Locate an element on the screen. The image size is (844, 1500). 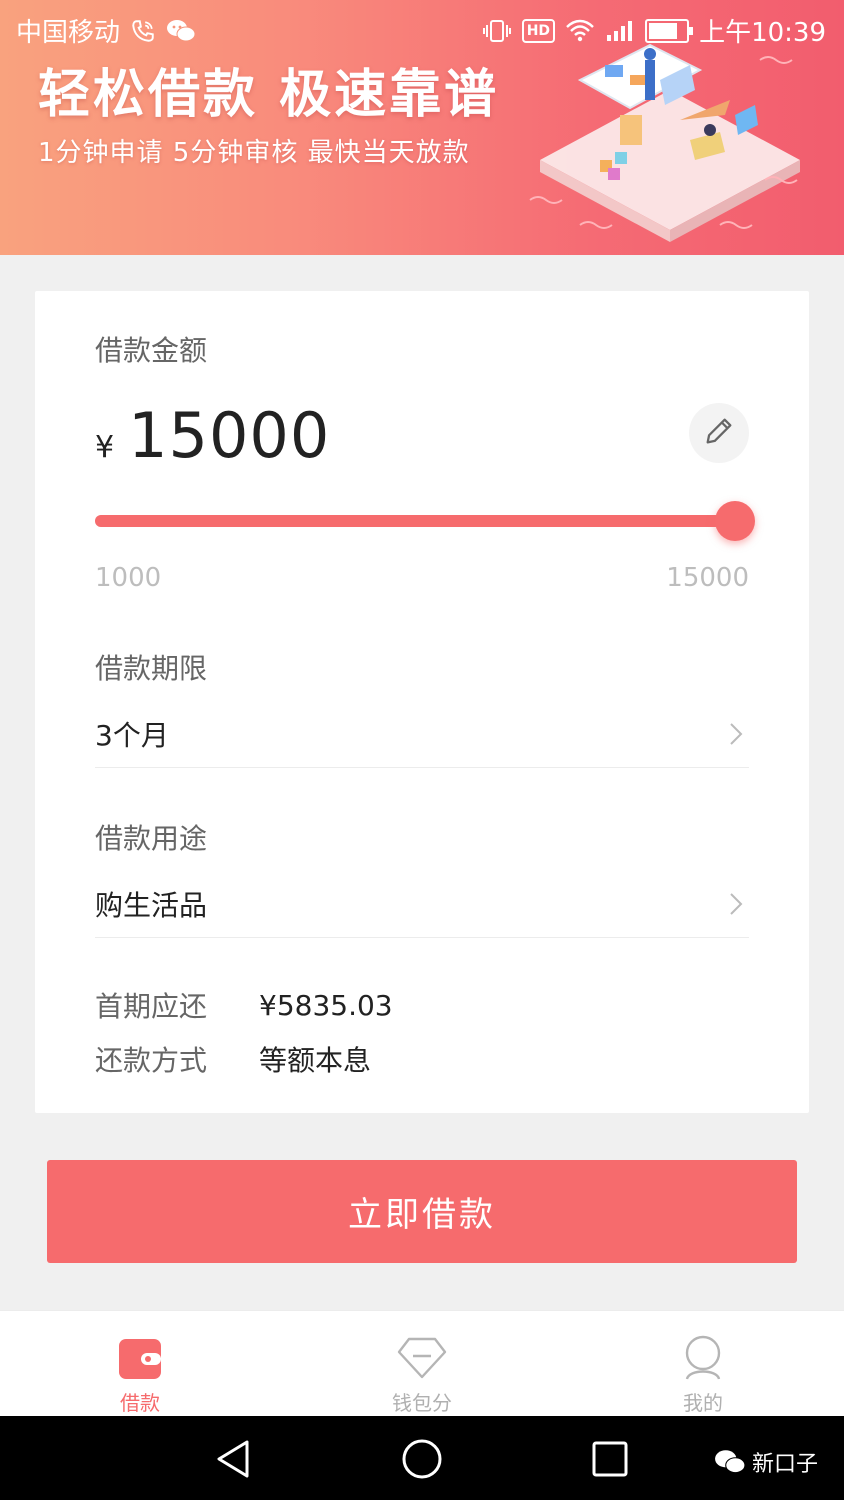
banner-illustration is located at coordinates (664, 142).